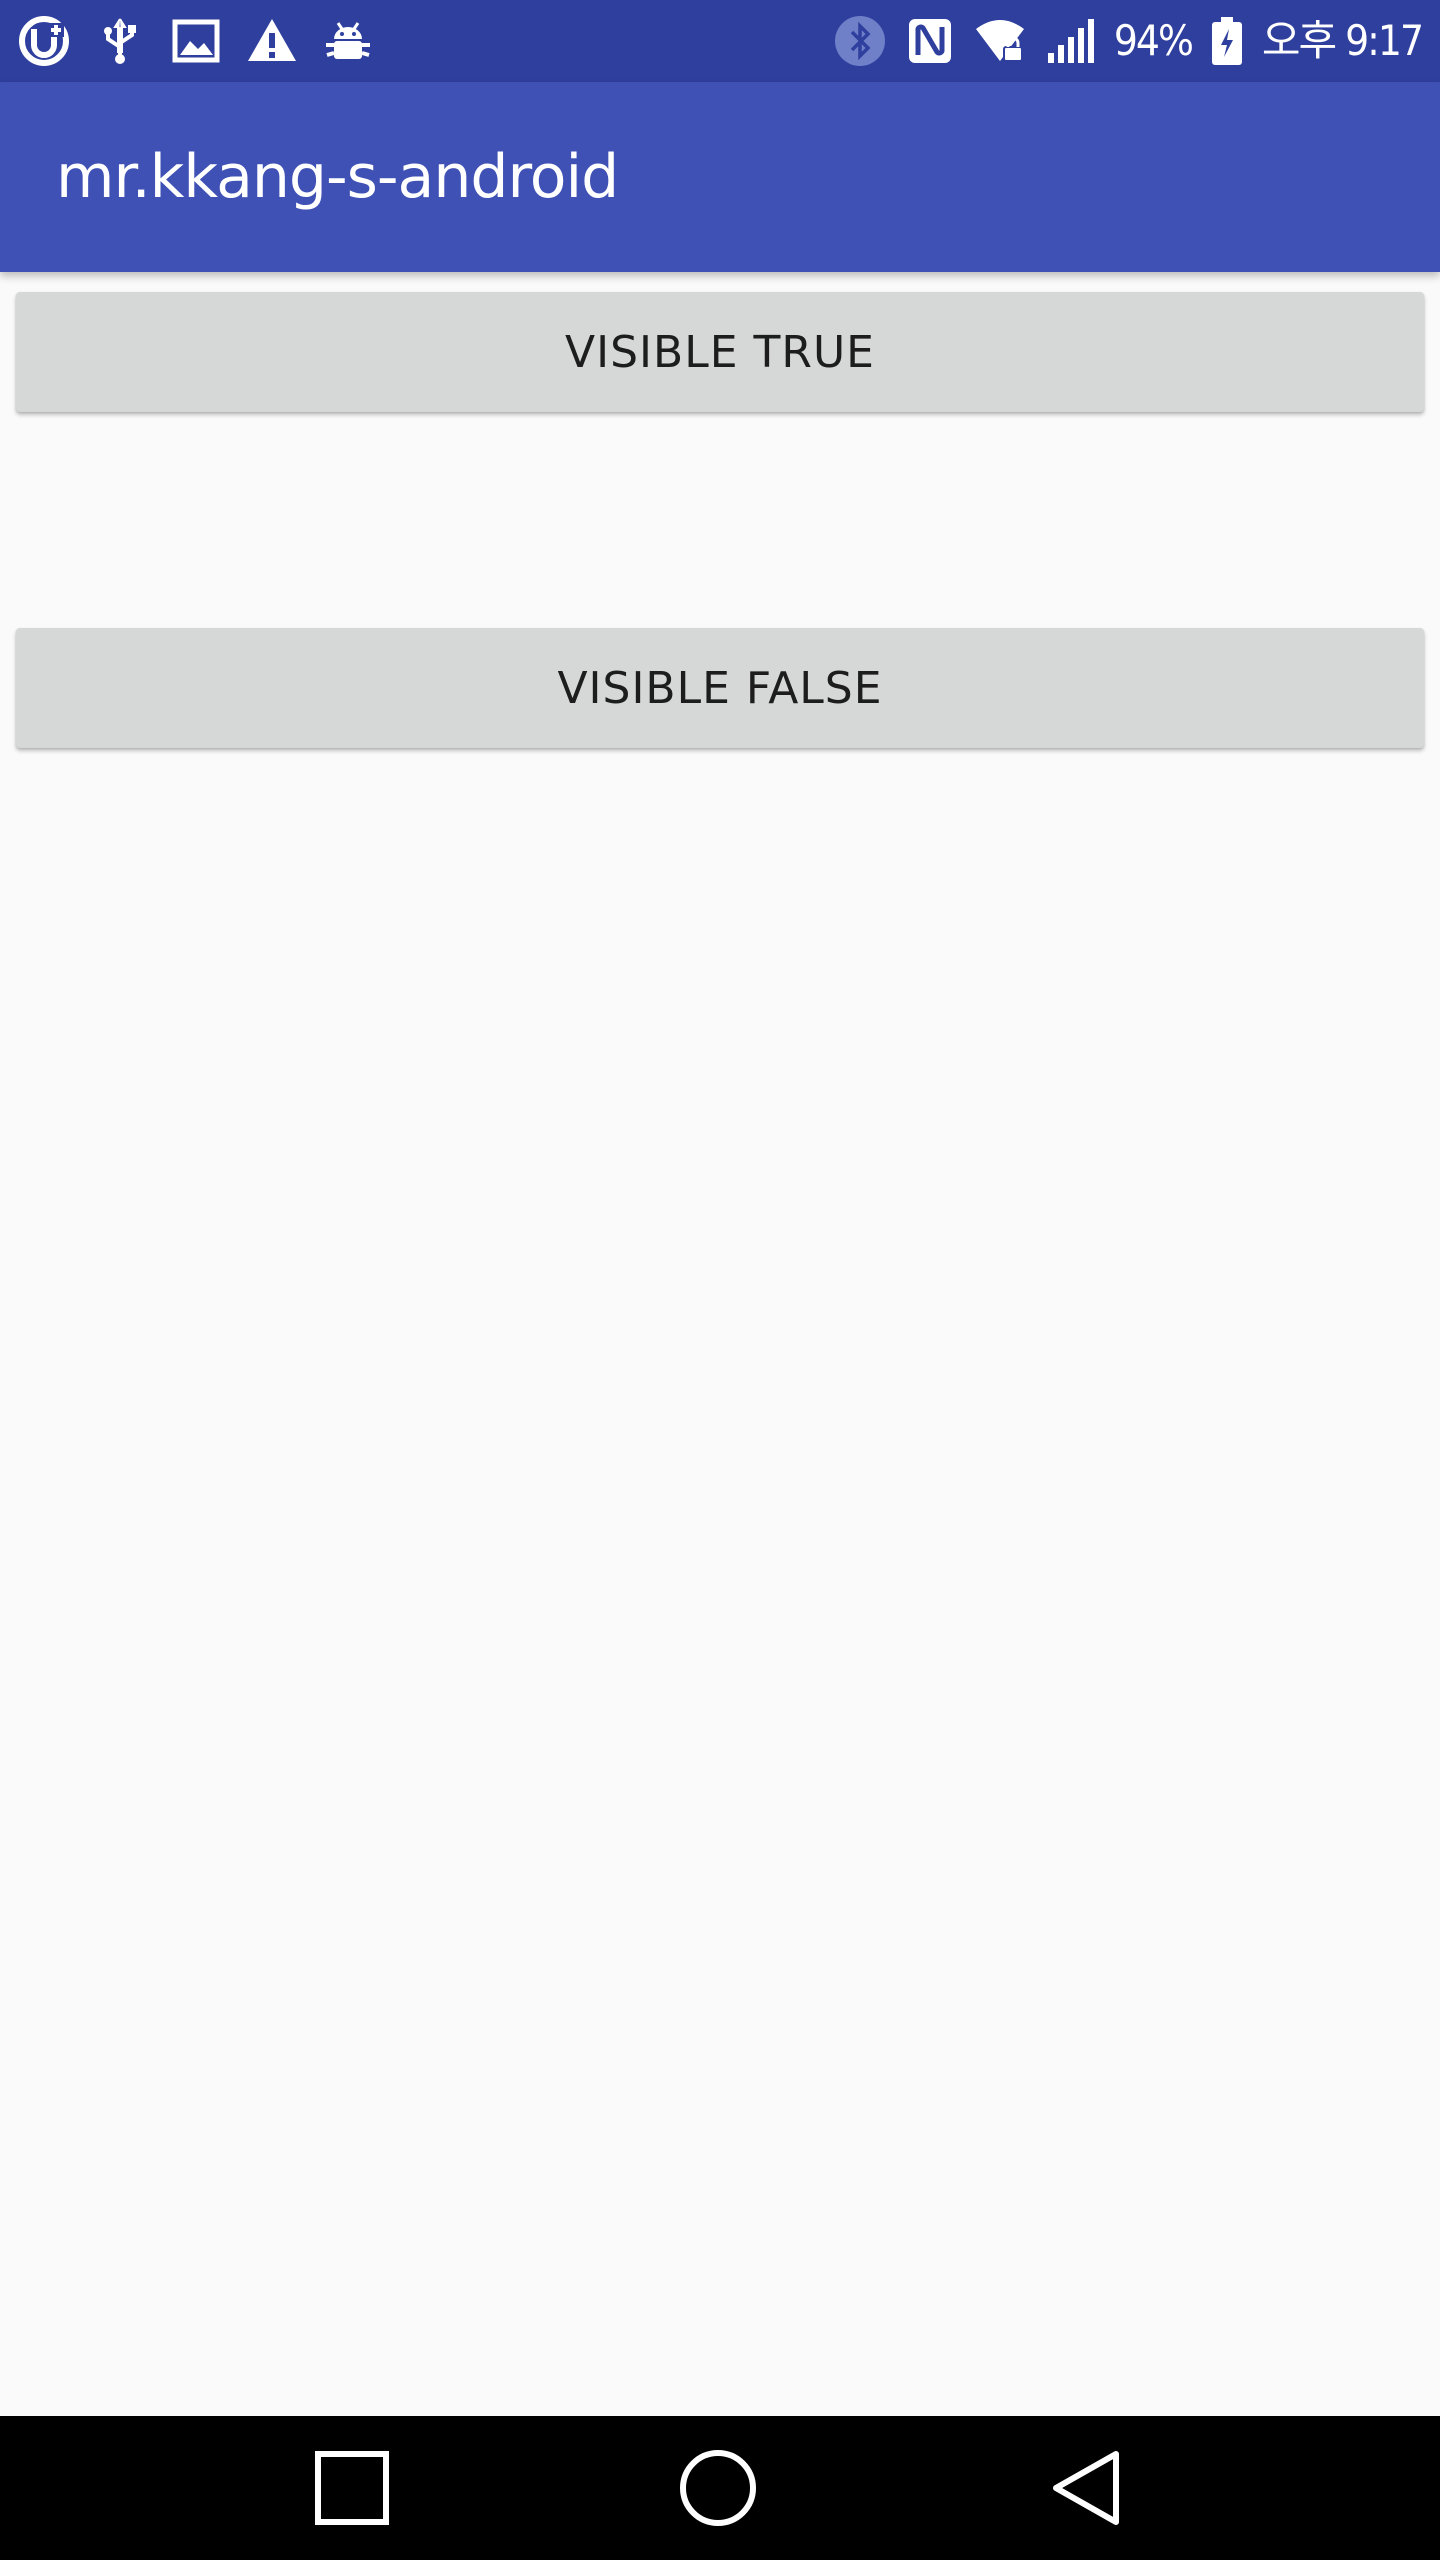 The width and height of the screenshot is (1440, 2560). I want to click on status-bar-notifications, so click(196, 41).